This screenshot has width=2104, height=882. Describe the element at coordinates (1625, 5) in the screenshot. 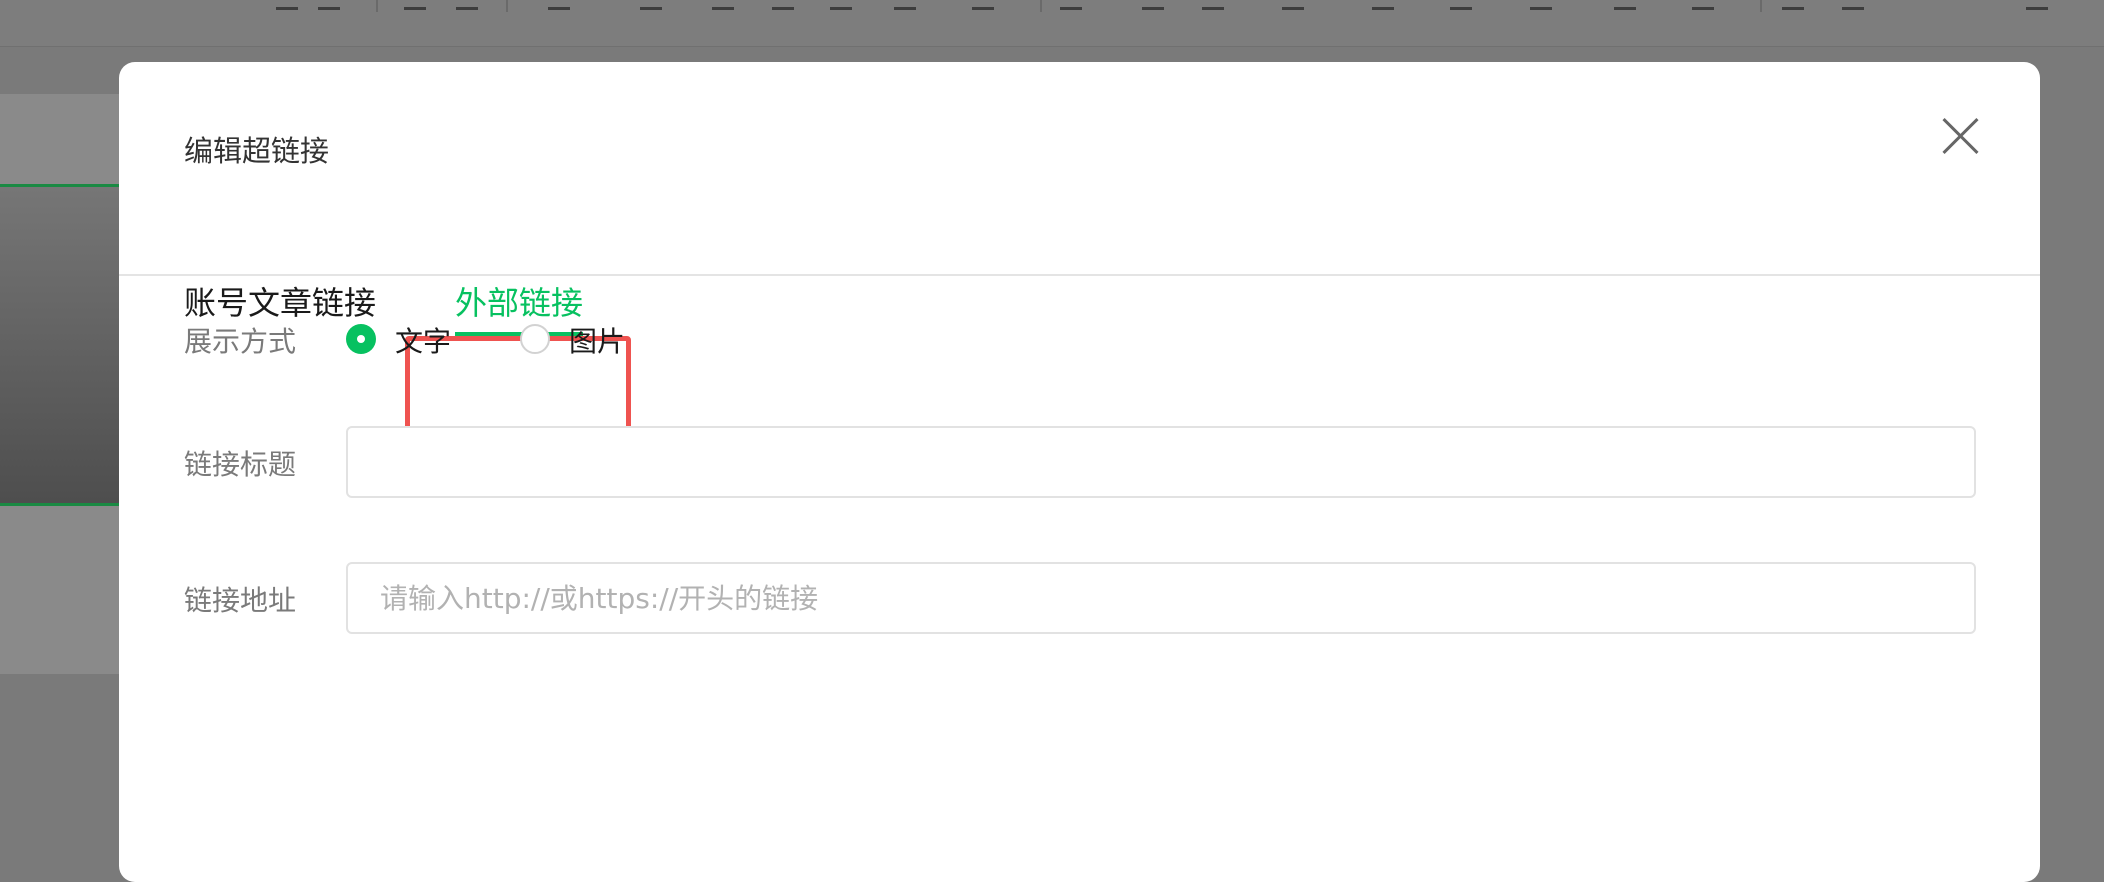

I see `table-icon` at that location.